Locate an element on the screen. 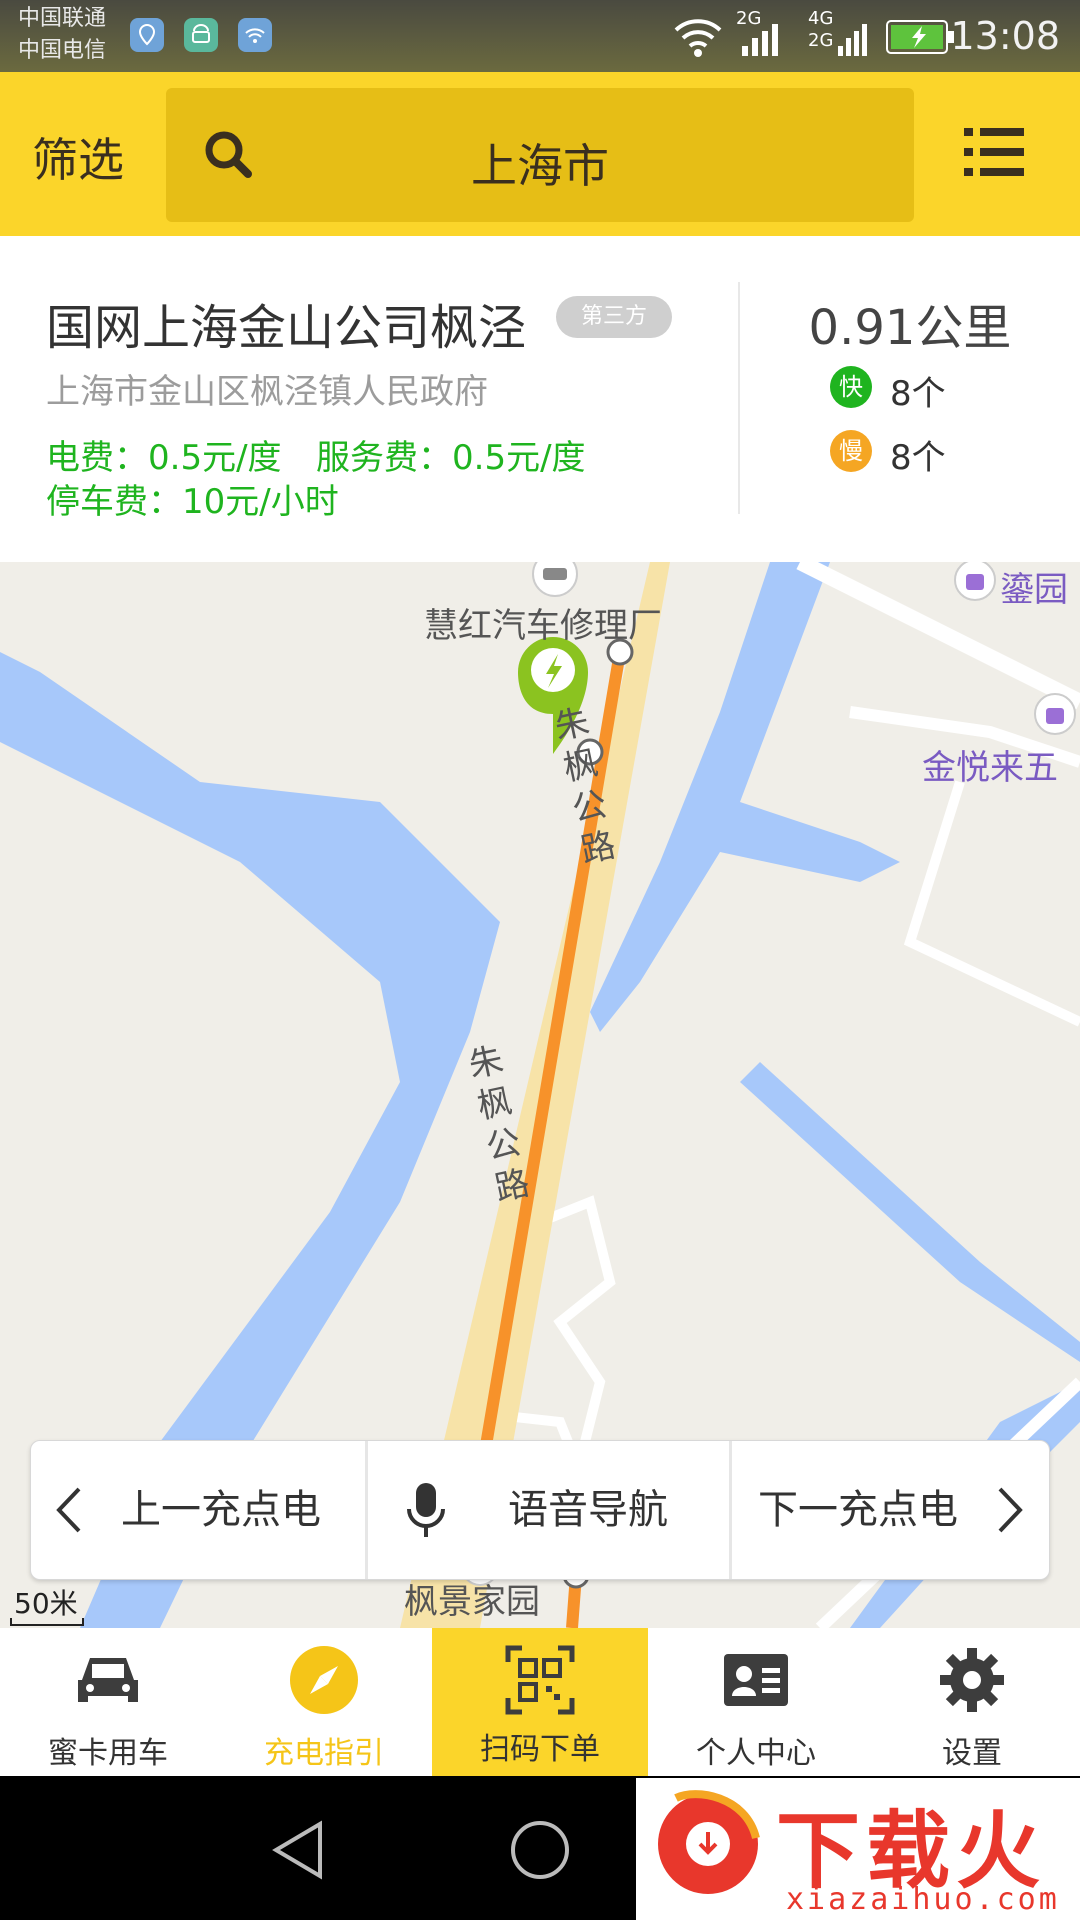 Image resolution: width=1080 pixels, height=1920 pixels. nav-label-settings: 设置 is located at coordinates (972, 1753).